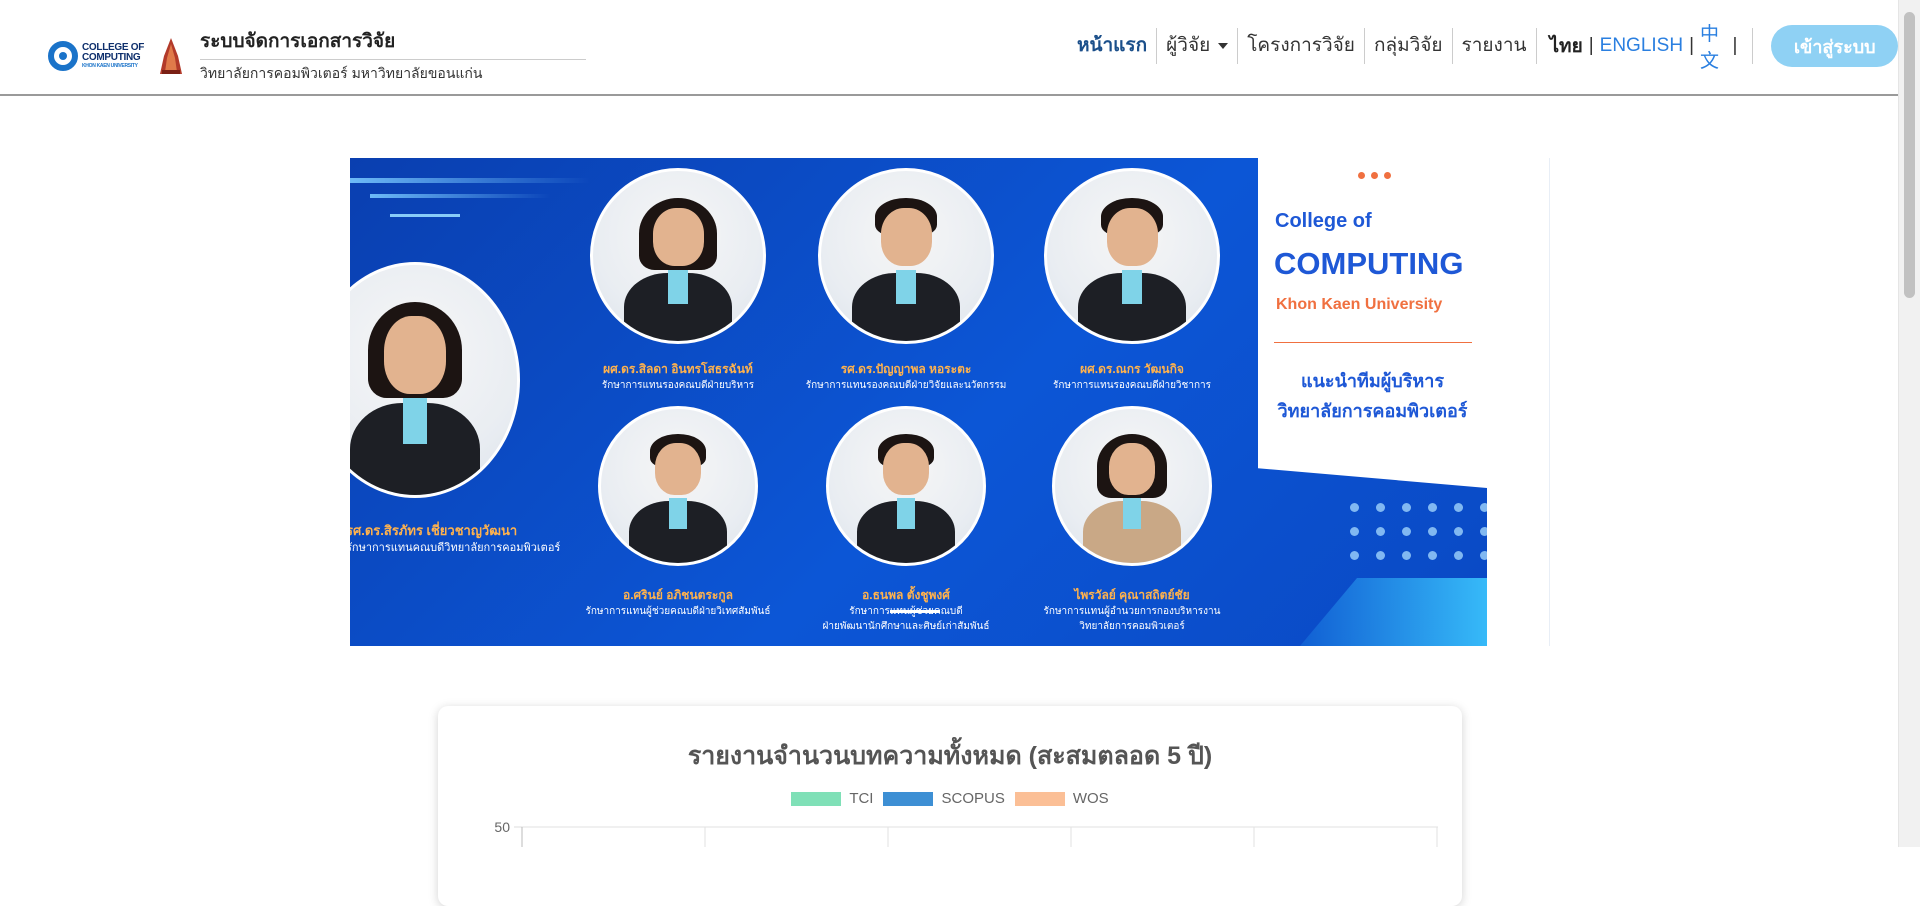 This screenshot has width=1920, height=906. I want to click on college-of-text: College of, so click(1323, 221).